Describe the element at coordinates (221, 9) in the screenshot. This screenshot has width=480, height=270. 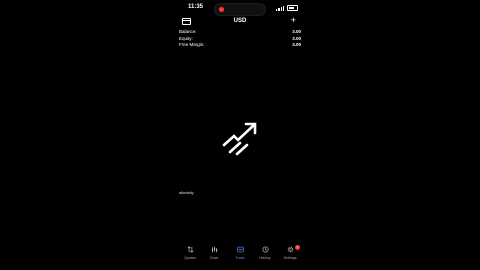
I see `recording-indicator-icon` at that location.